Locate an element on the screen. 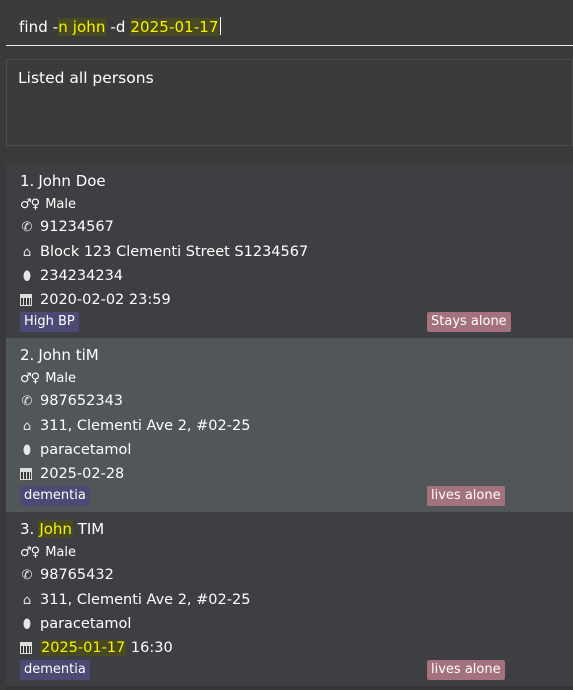  person-name-row: 1. John Doe is located at coordinates (63, 181).